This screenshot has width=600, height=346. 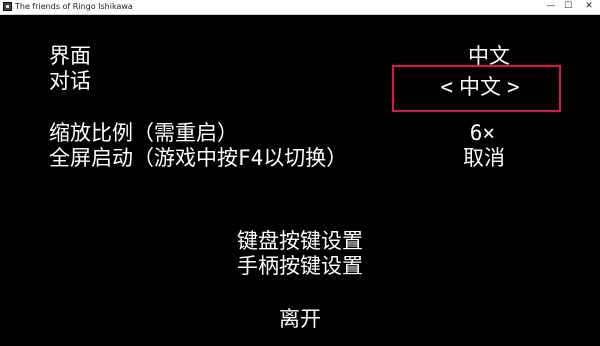 I want to click on scale-value: 6×, so click(x=475, y=133).